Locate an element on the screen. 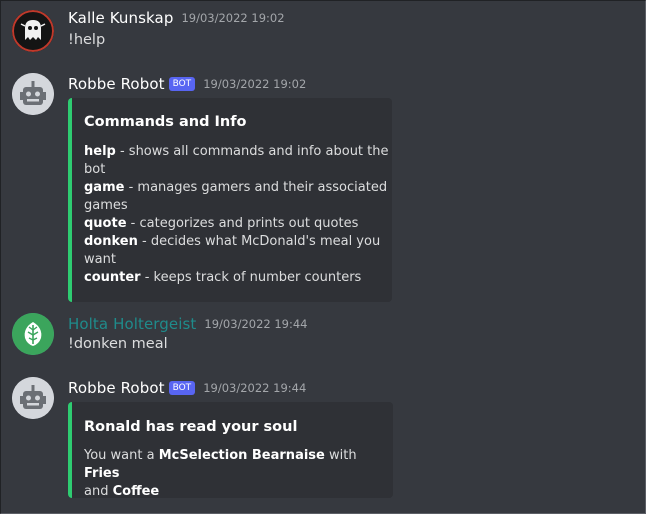 This screenshot has height=514, width=646. embed-line: counter - keeps track of number counters is located at coordinates (236, 278).